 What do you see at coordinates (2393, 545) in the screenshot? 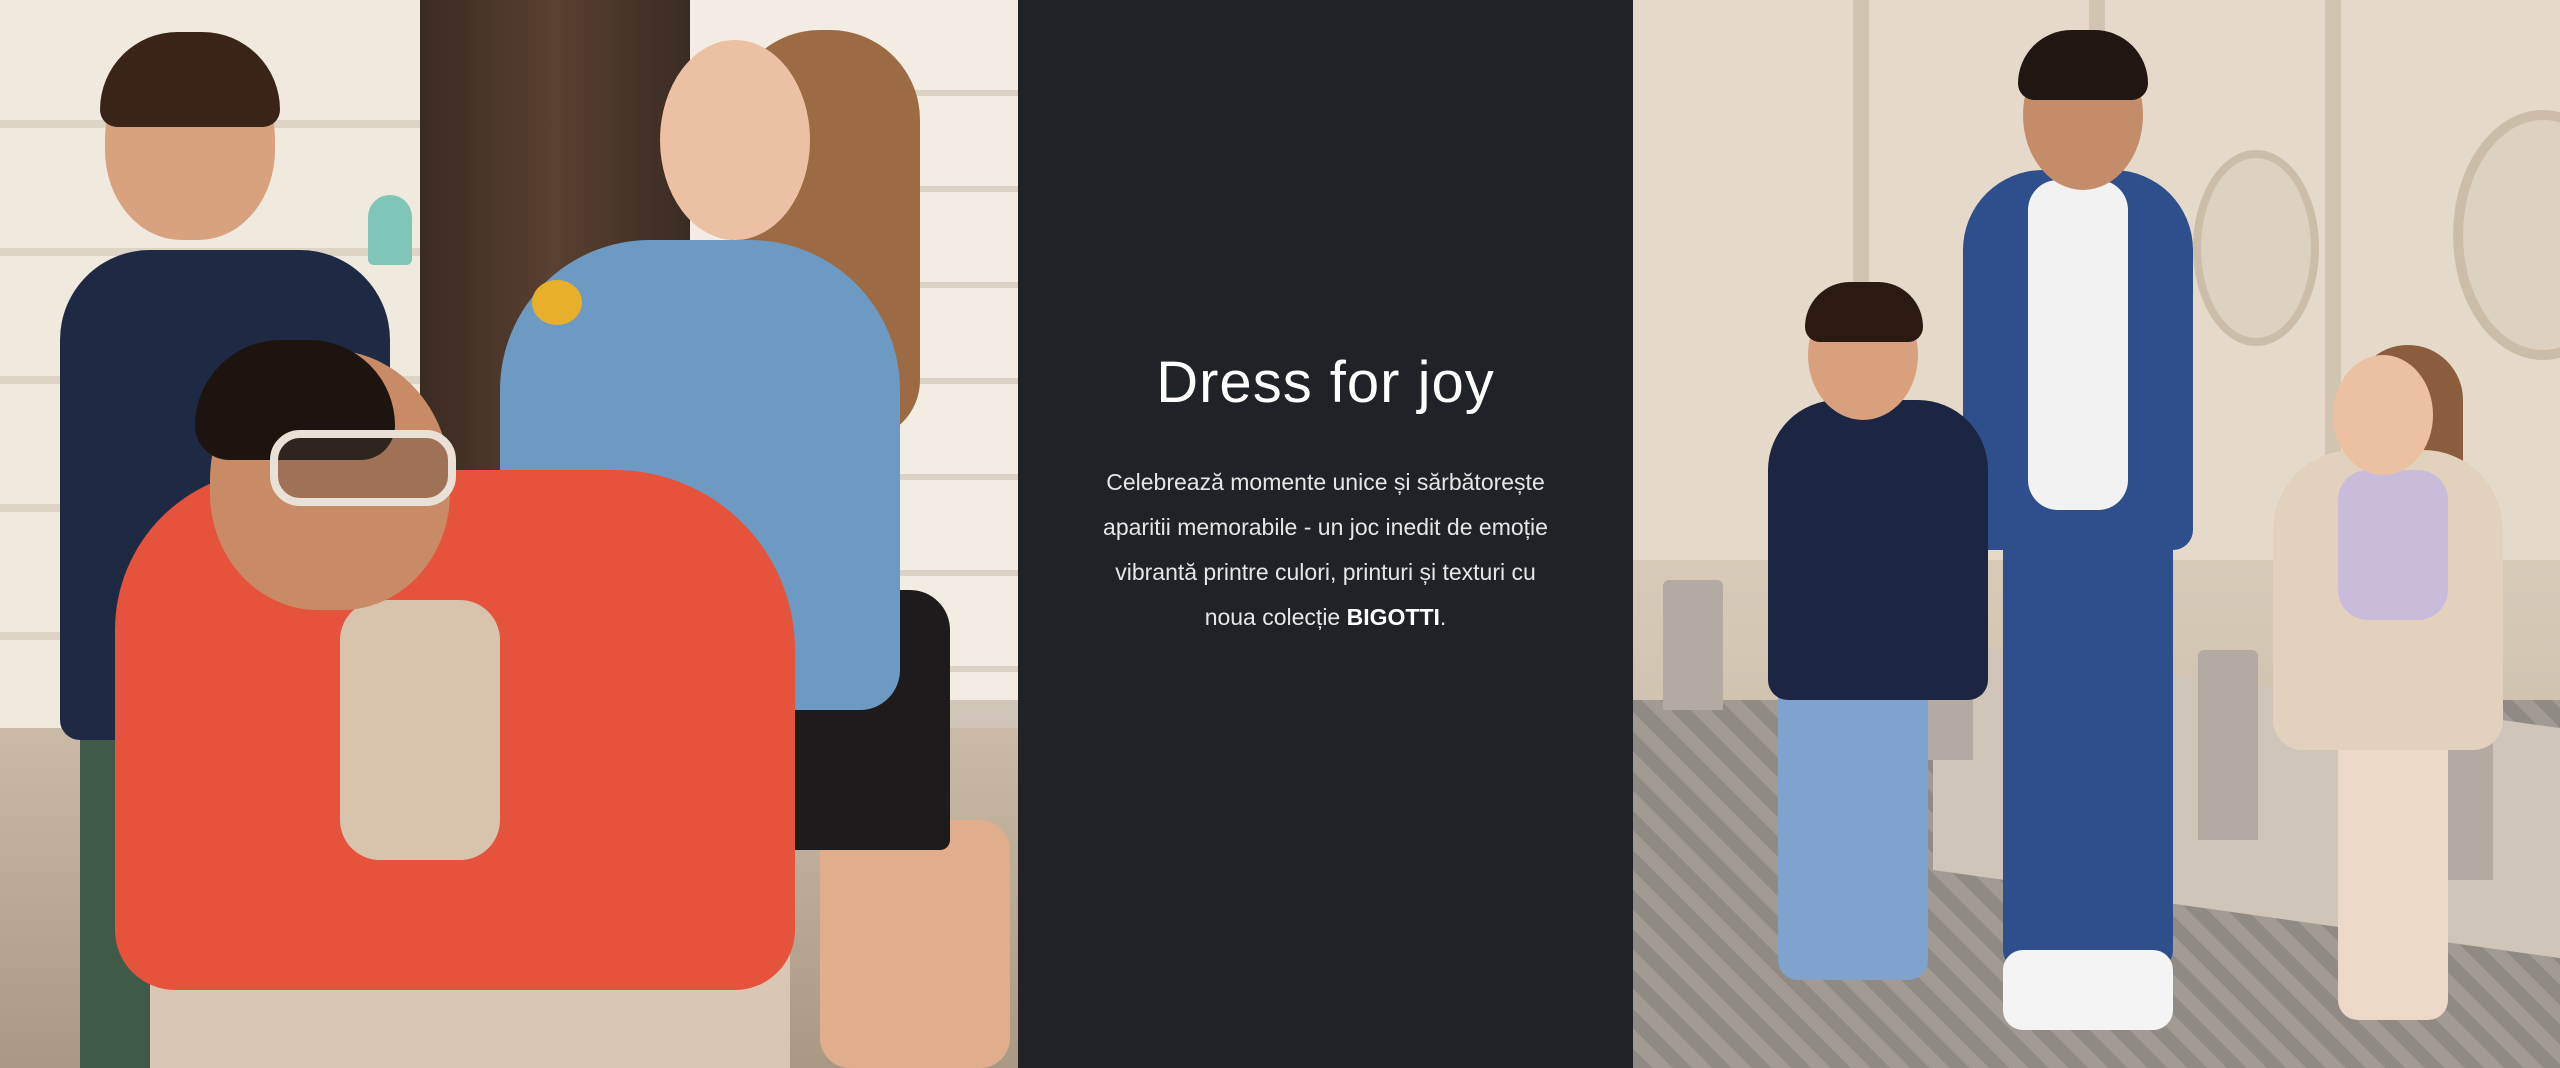
I see `girl-lilac-top` at bounding box center [2393, 545].